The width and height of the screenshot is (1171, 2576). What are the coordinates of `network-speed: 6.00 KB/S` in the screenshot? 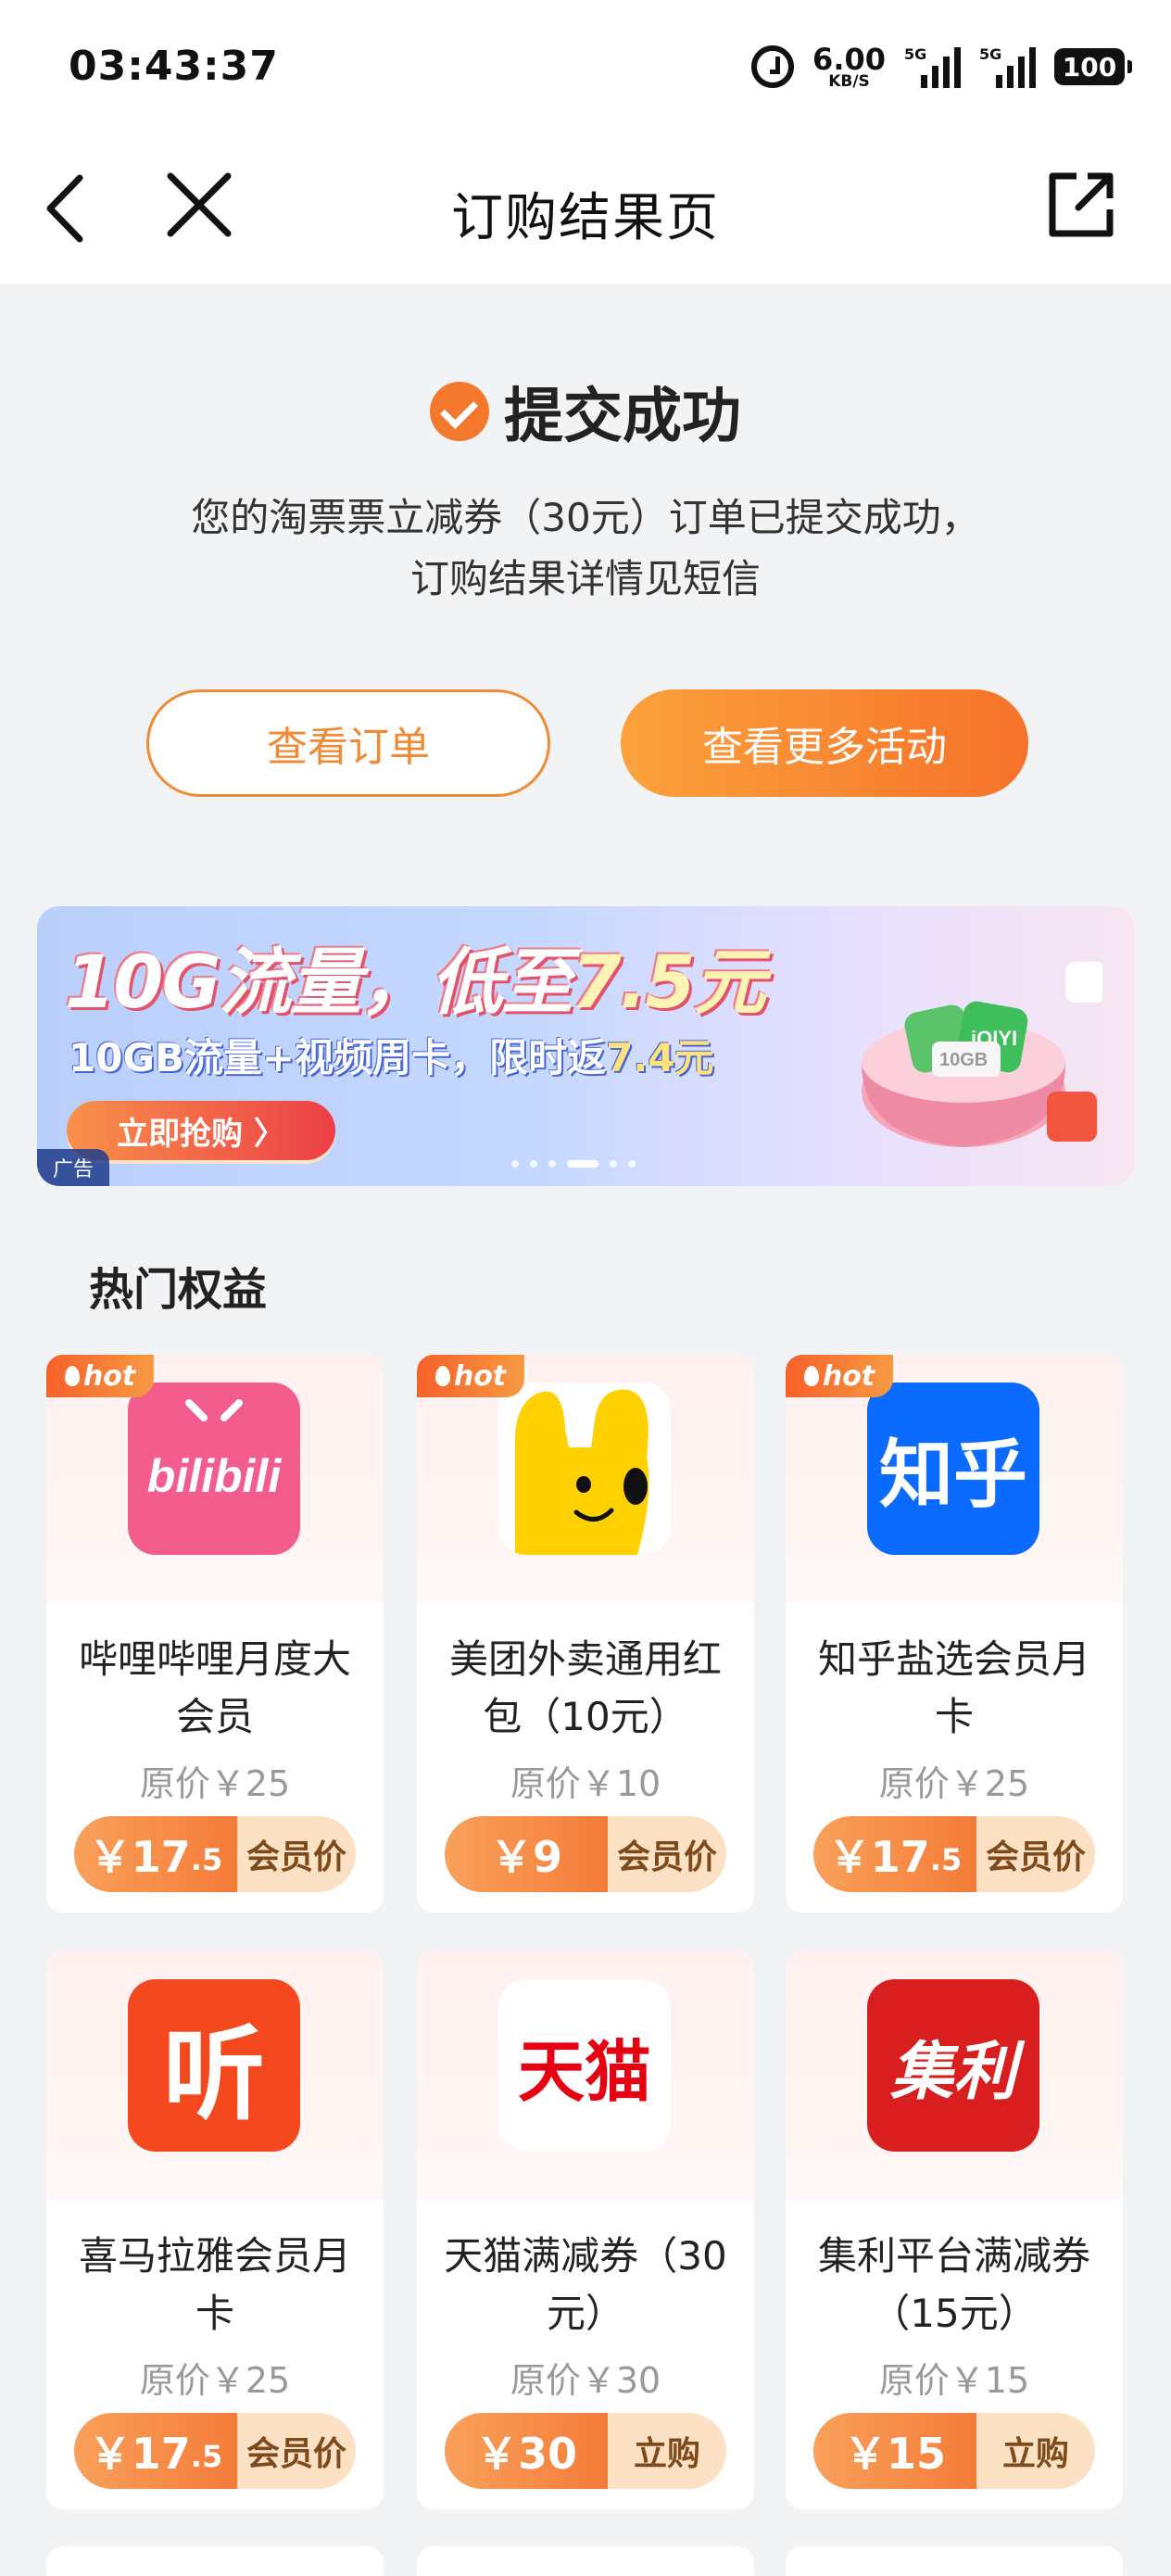 It's located at (849, 67).